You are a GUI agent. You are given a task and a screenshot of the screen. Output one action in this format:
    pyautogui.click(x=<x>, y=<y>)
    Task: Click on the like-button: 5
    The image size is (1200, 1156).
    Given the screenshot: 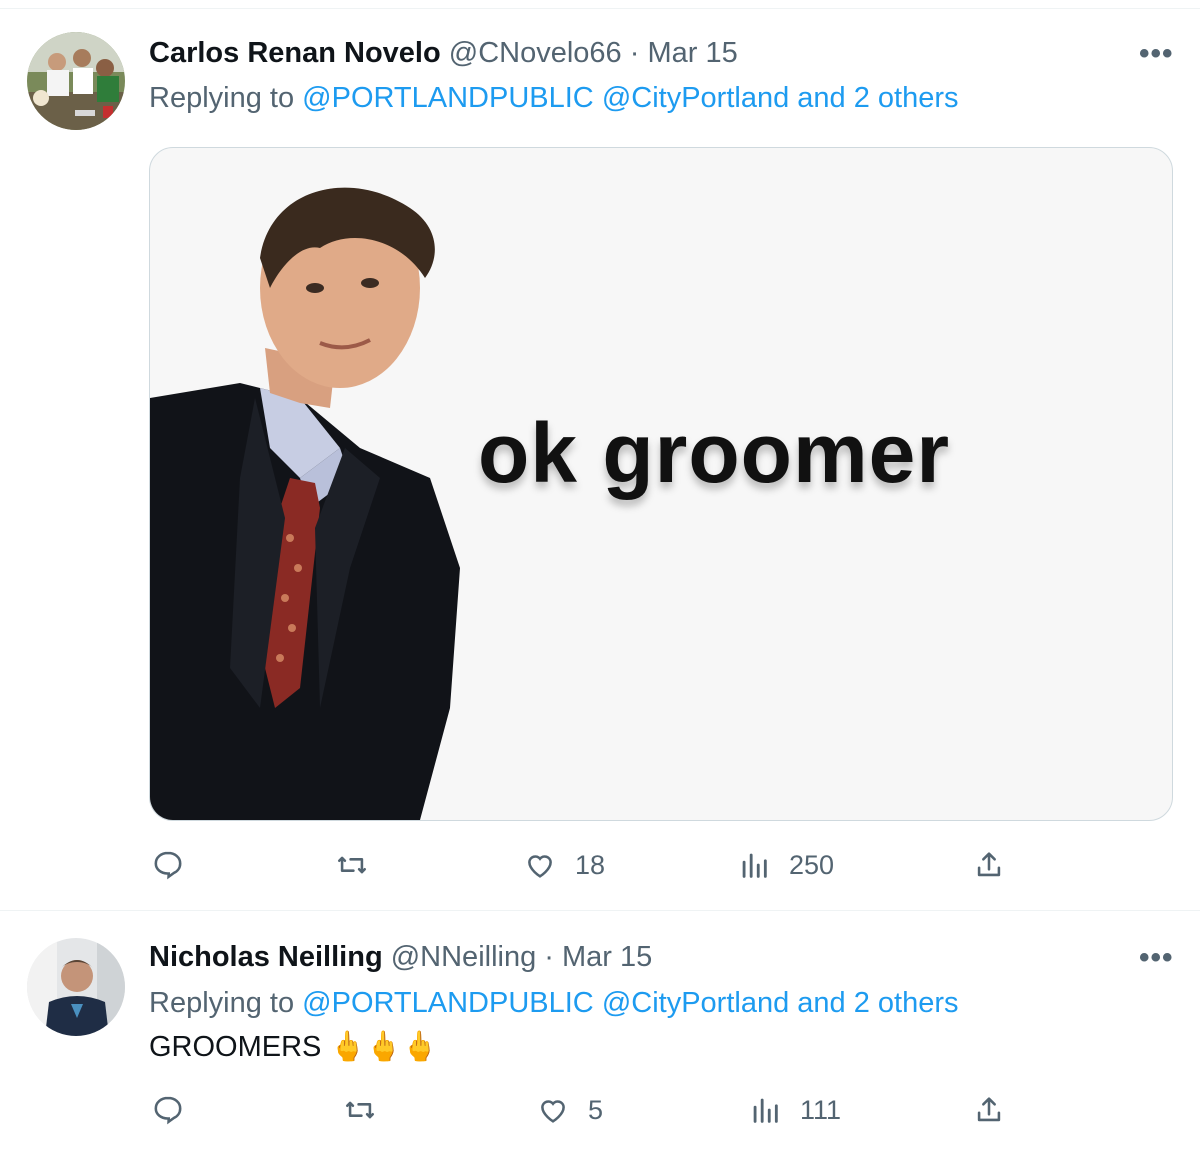 What is the action you would take?
    pyautogui.click(x=569, y=1110)
    